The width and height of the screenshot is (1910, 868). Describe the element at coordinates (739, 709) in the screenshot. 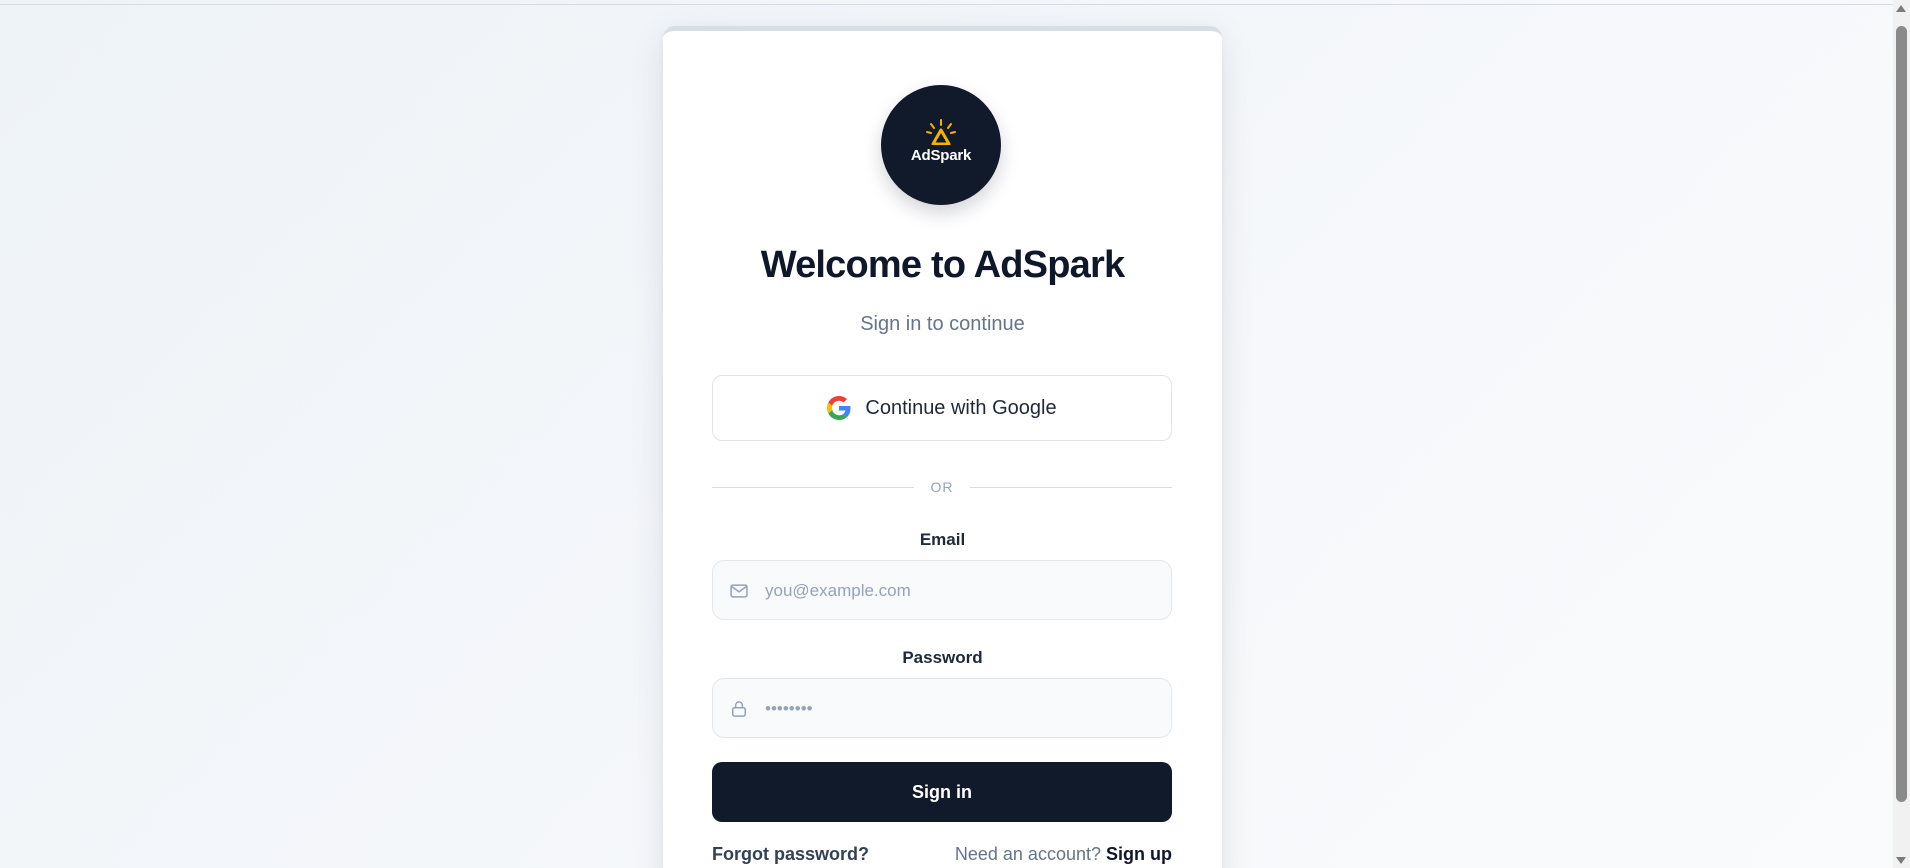

I see `lock-icon` at that location.